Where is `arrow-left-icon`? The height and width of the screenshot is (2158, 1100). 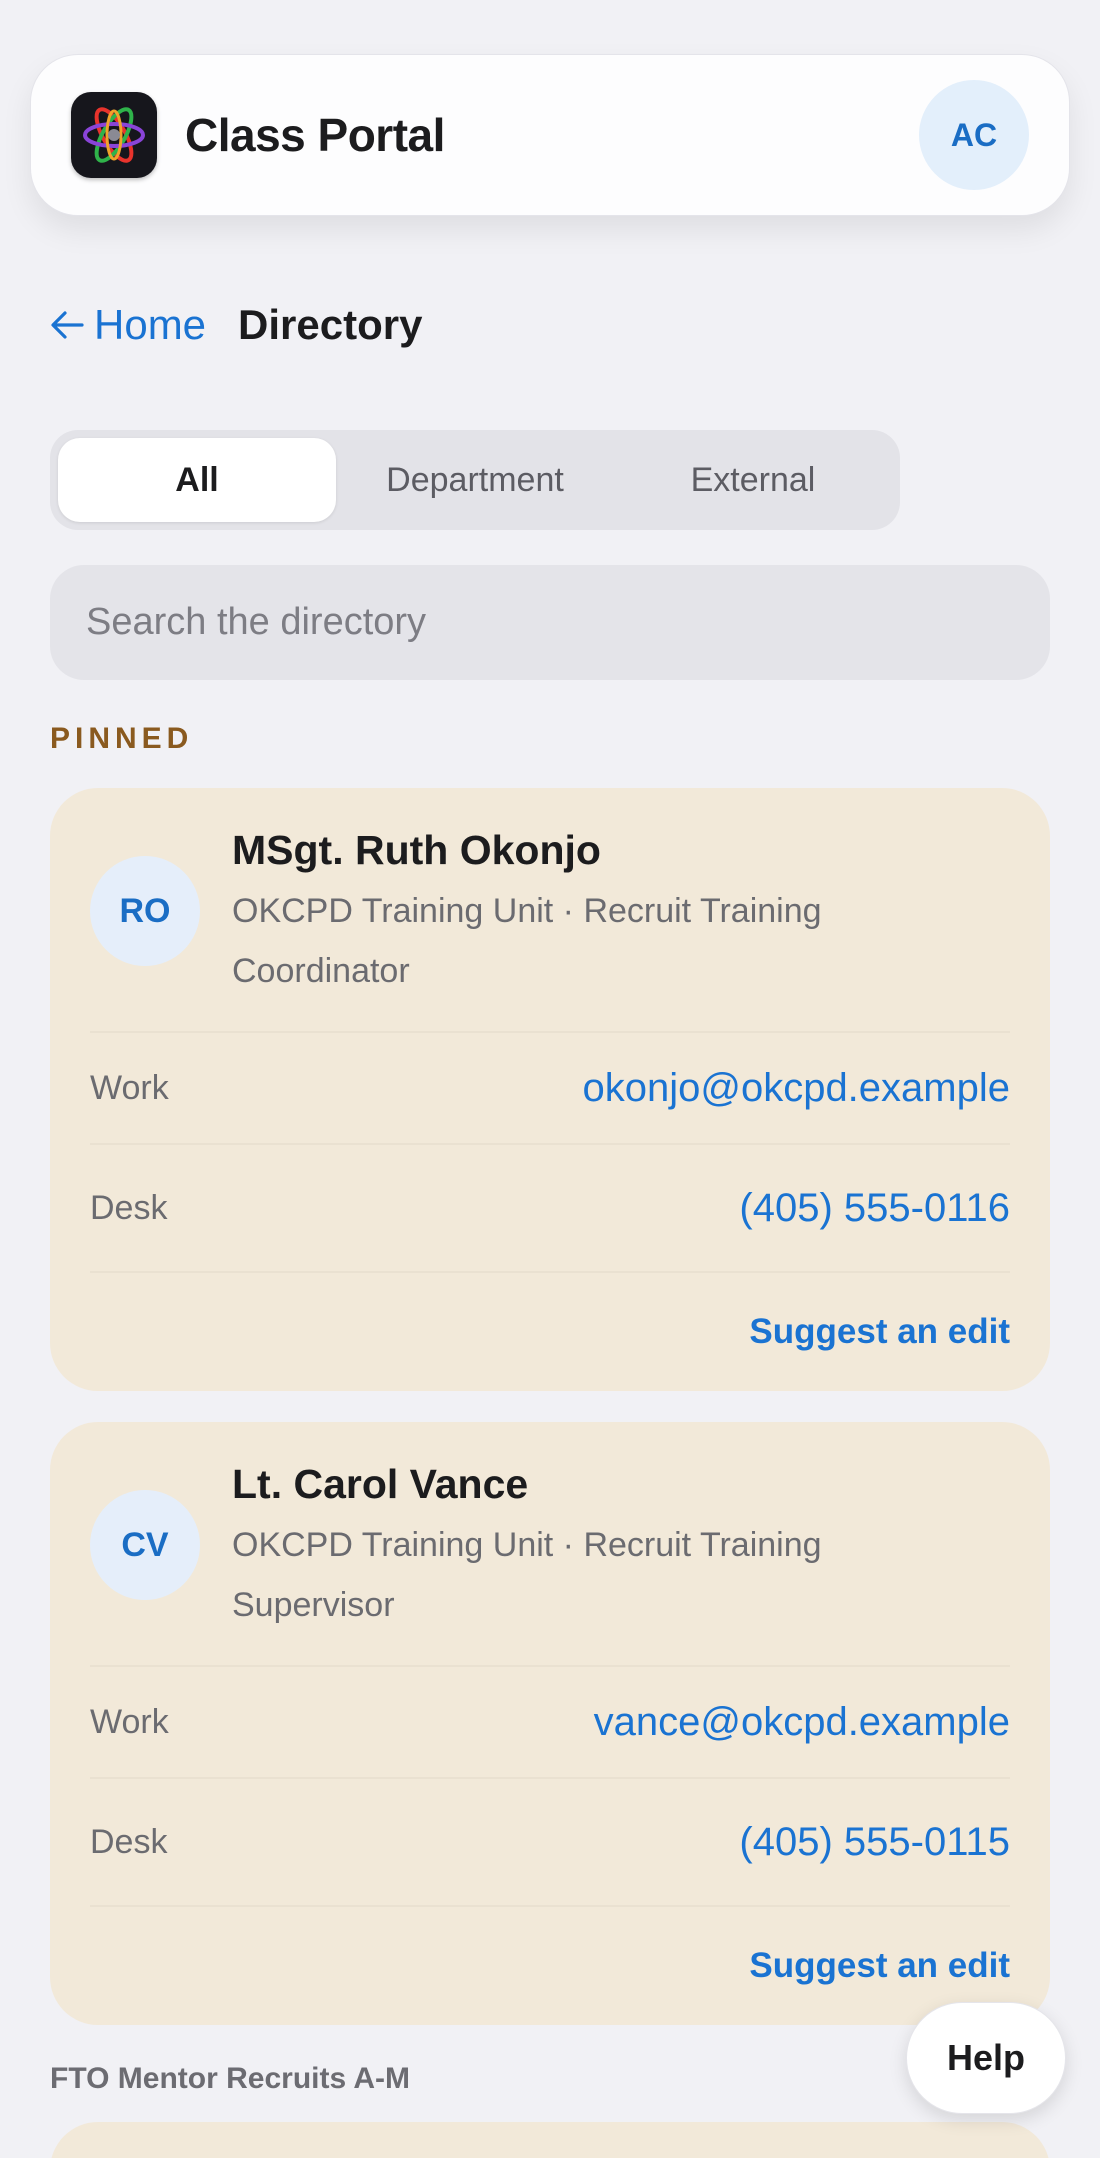 arrow-left-icon is located at coordinates (67, 325).